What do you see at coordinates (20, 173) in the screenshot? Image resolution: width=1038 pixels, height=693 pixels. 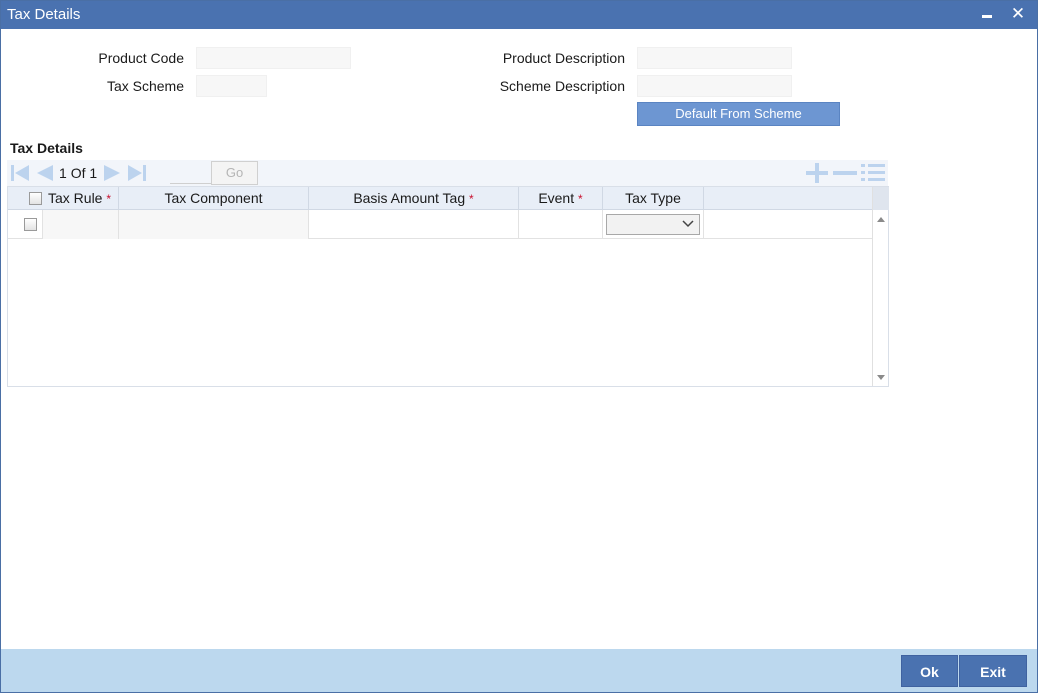 I see `first-page-icon` at bounding box center [20, 173].